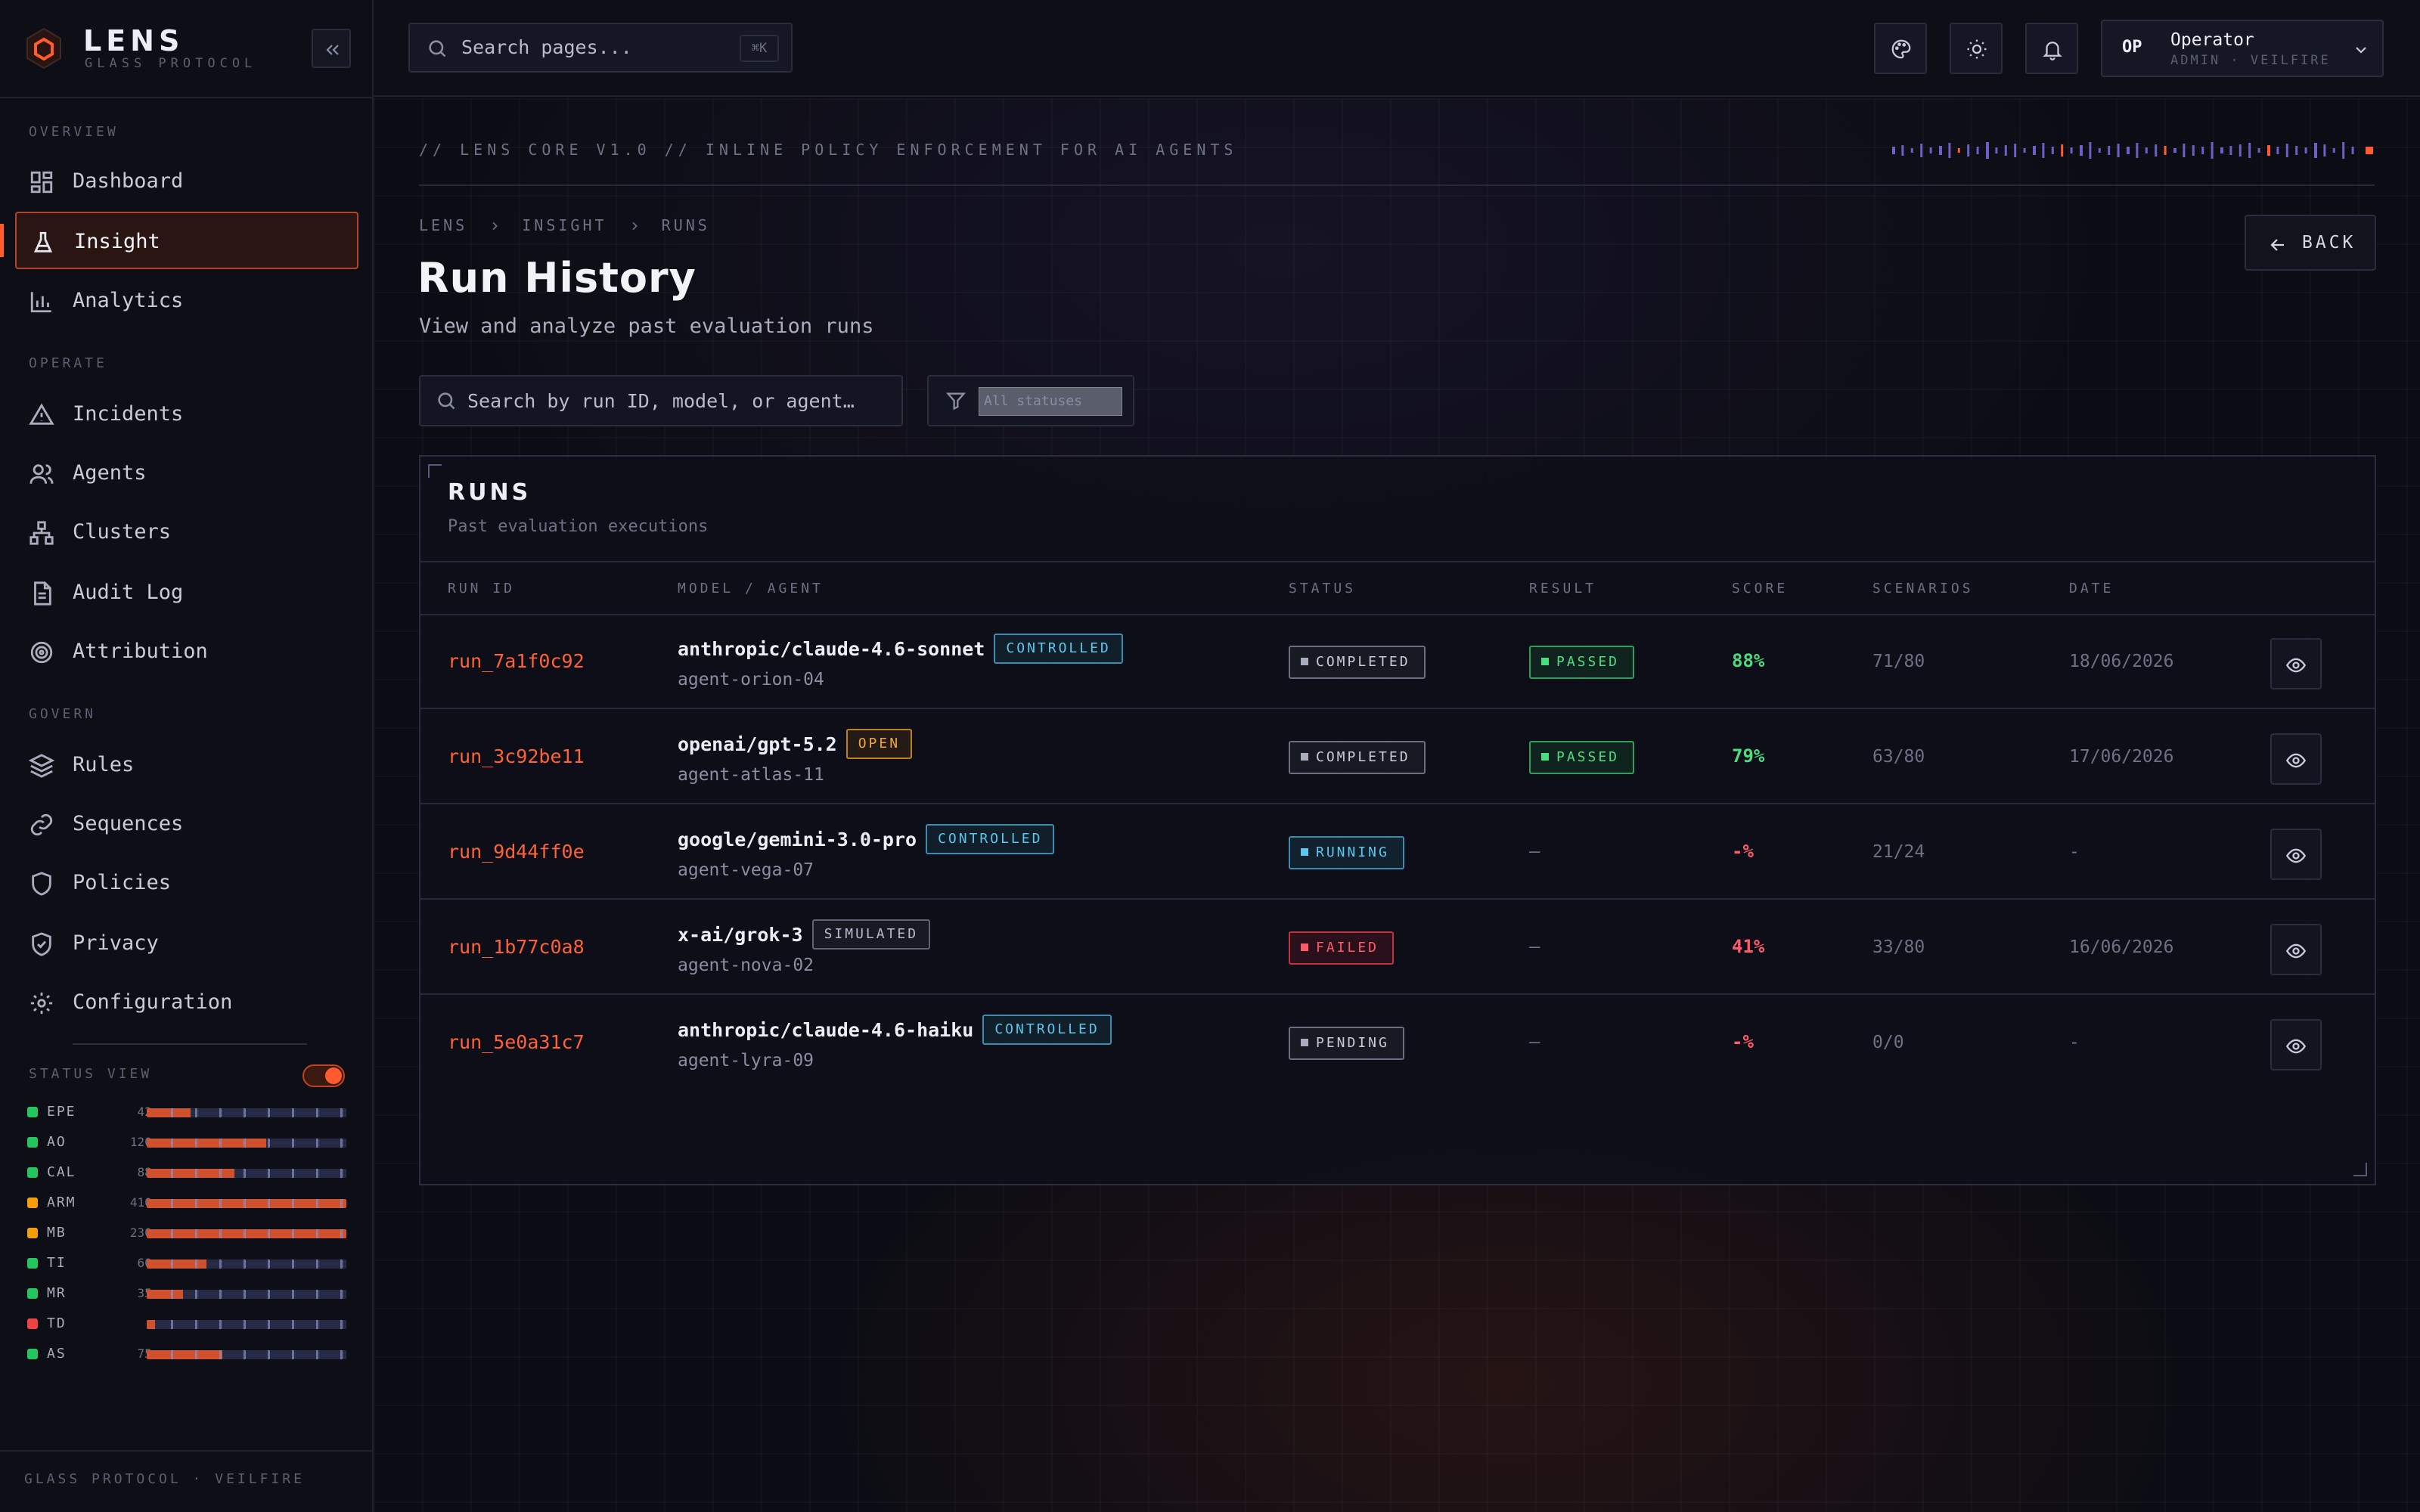  What do you see at coordinates (187, 1202) in the screenshot?
I see `status-row: ARM410ms` at bounding box center [187, 1202].